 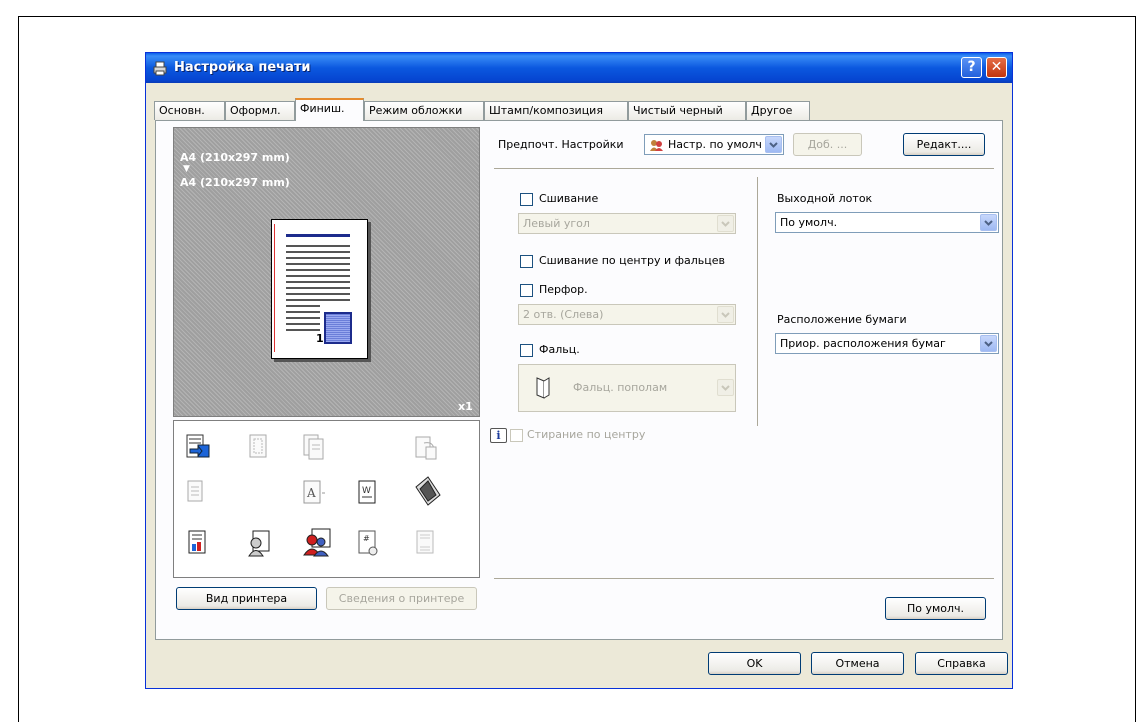 I want to click on copies-count: x1, so click(x=465, y=406).